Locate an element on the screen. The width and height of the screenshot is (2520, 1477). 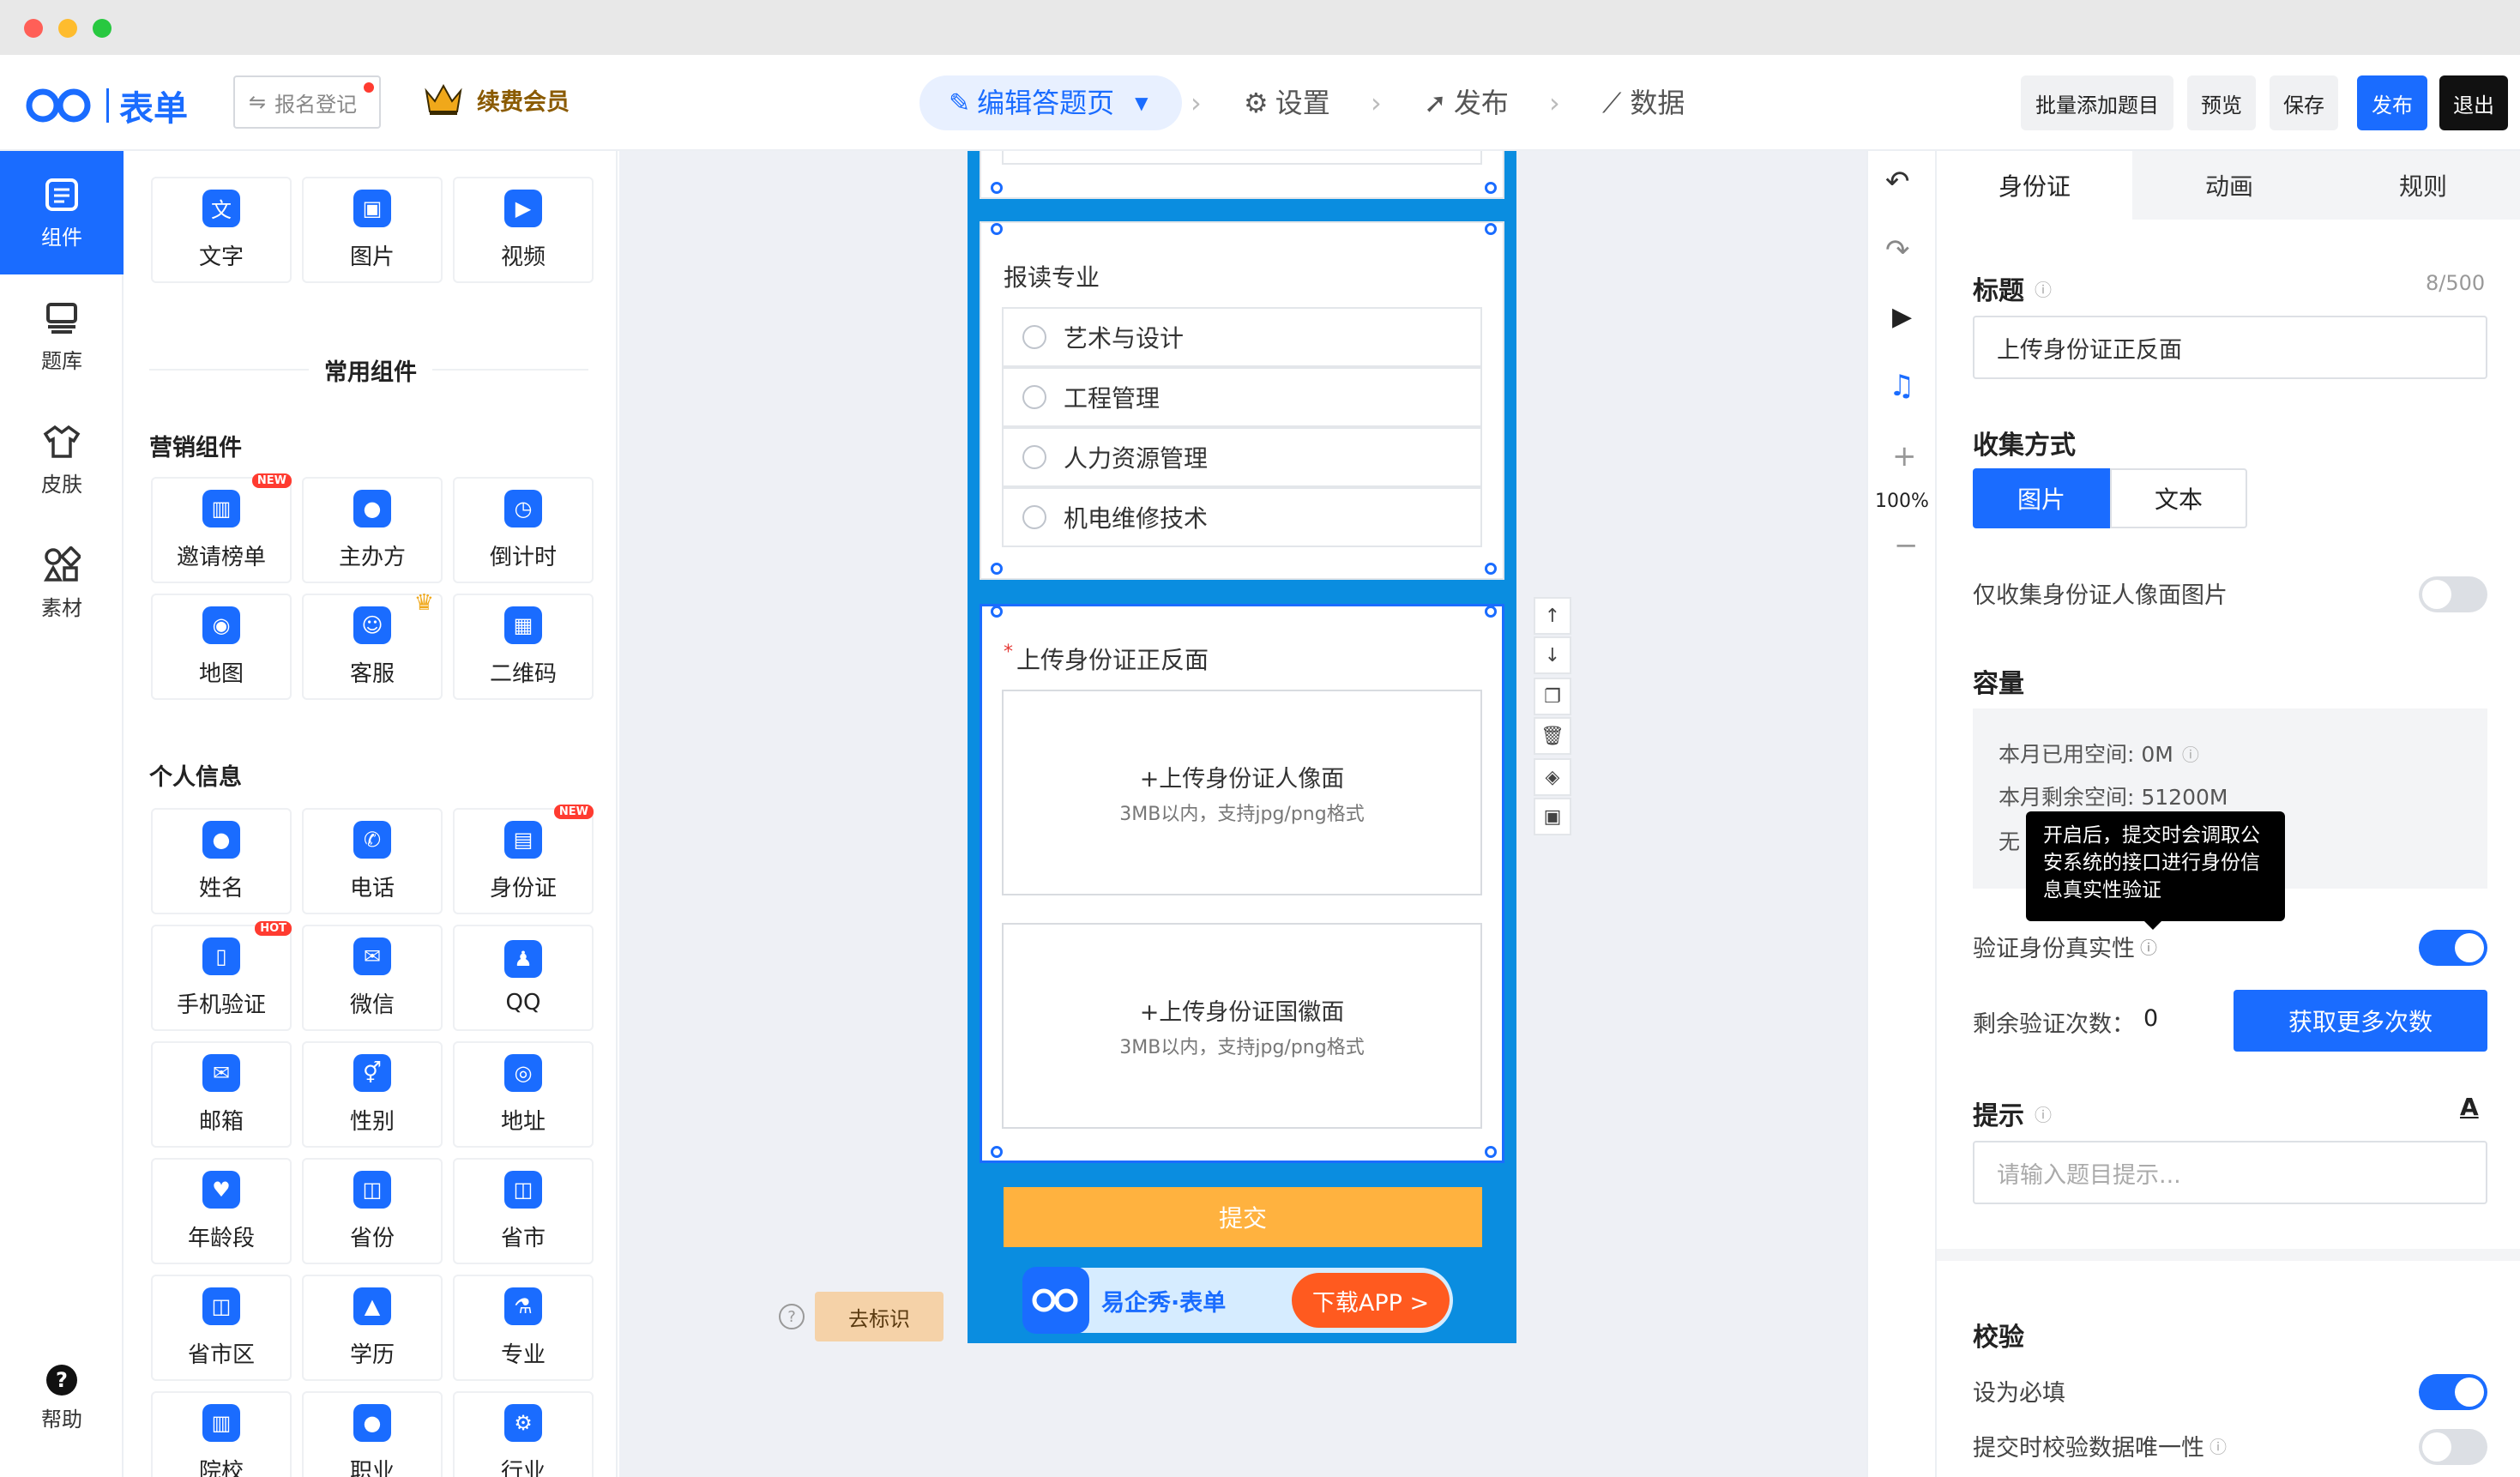
component-card-gender: ⚥ 性别 is located at coordinates (372, 1094).